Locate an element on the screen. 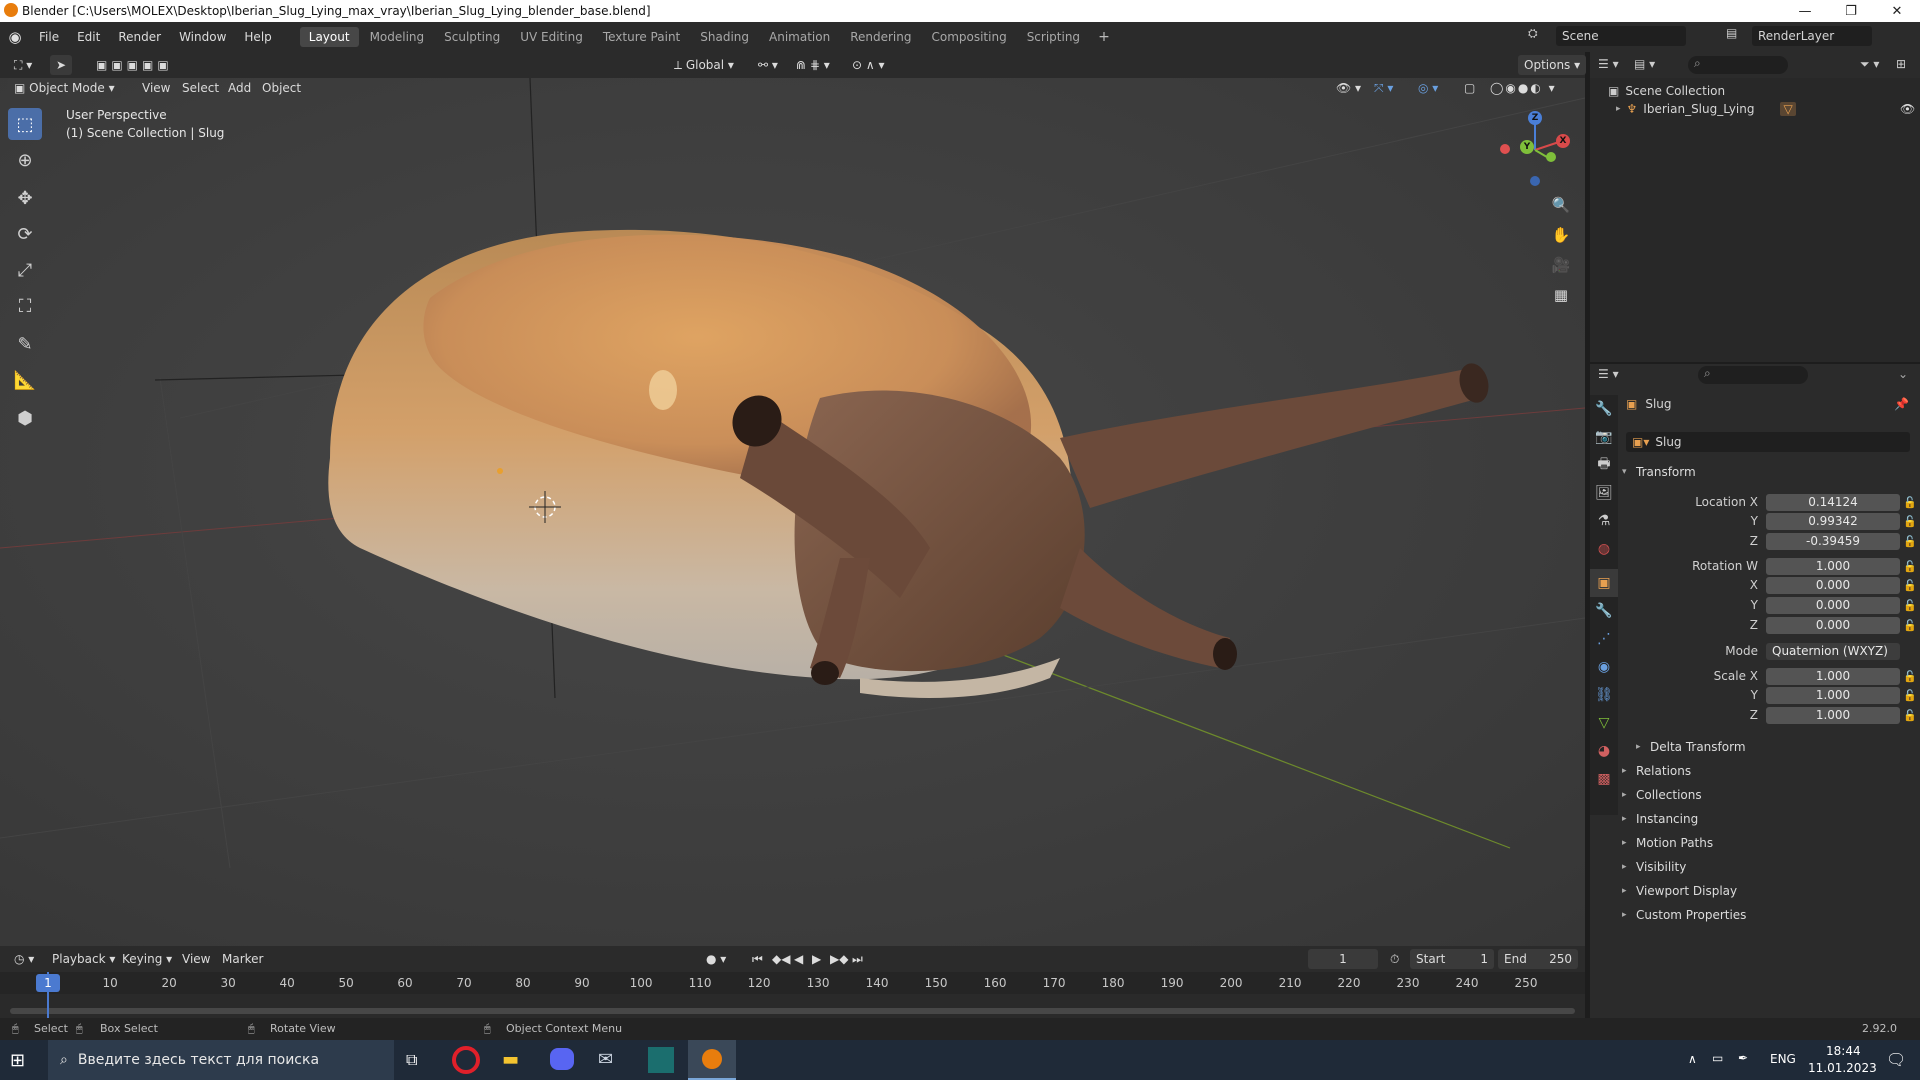 The height and width of the screenshot is (1080, 1920). menu-render: Render is located at coordinates (139, 37).